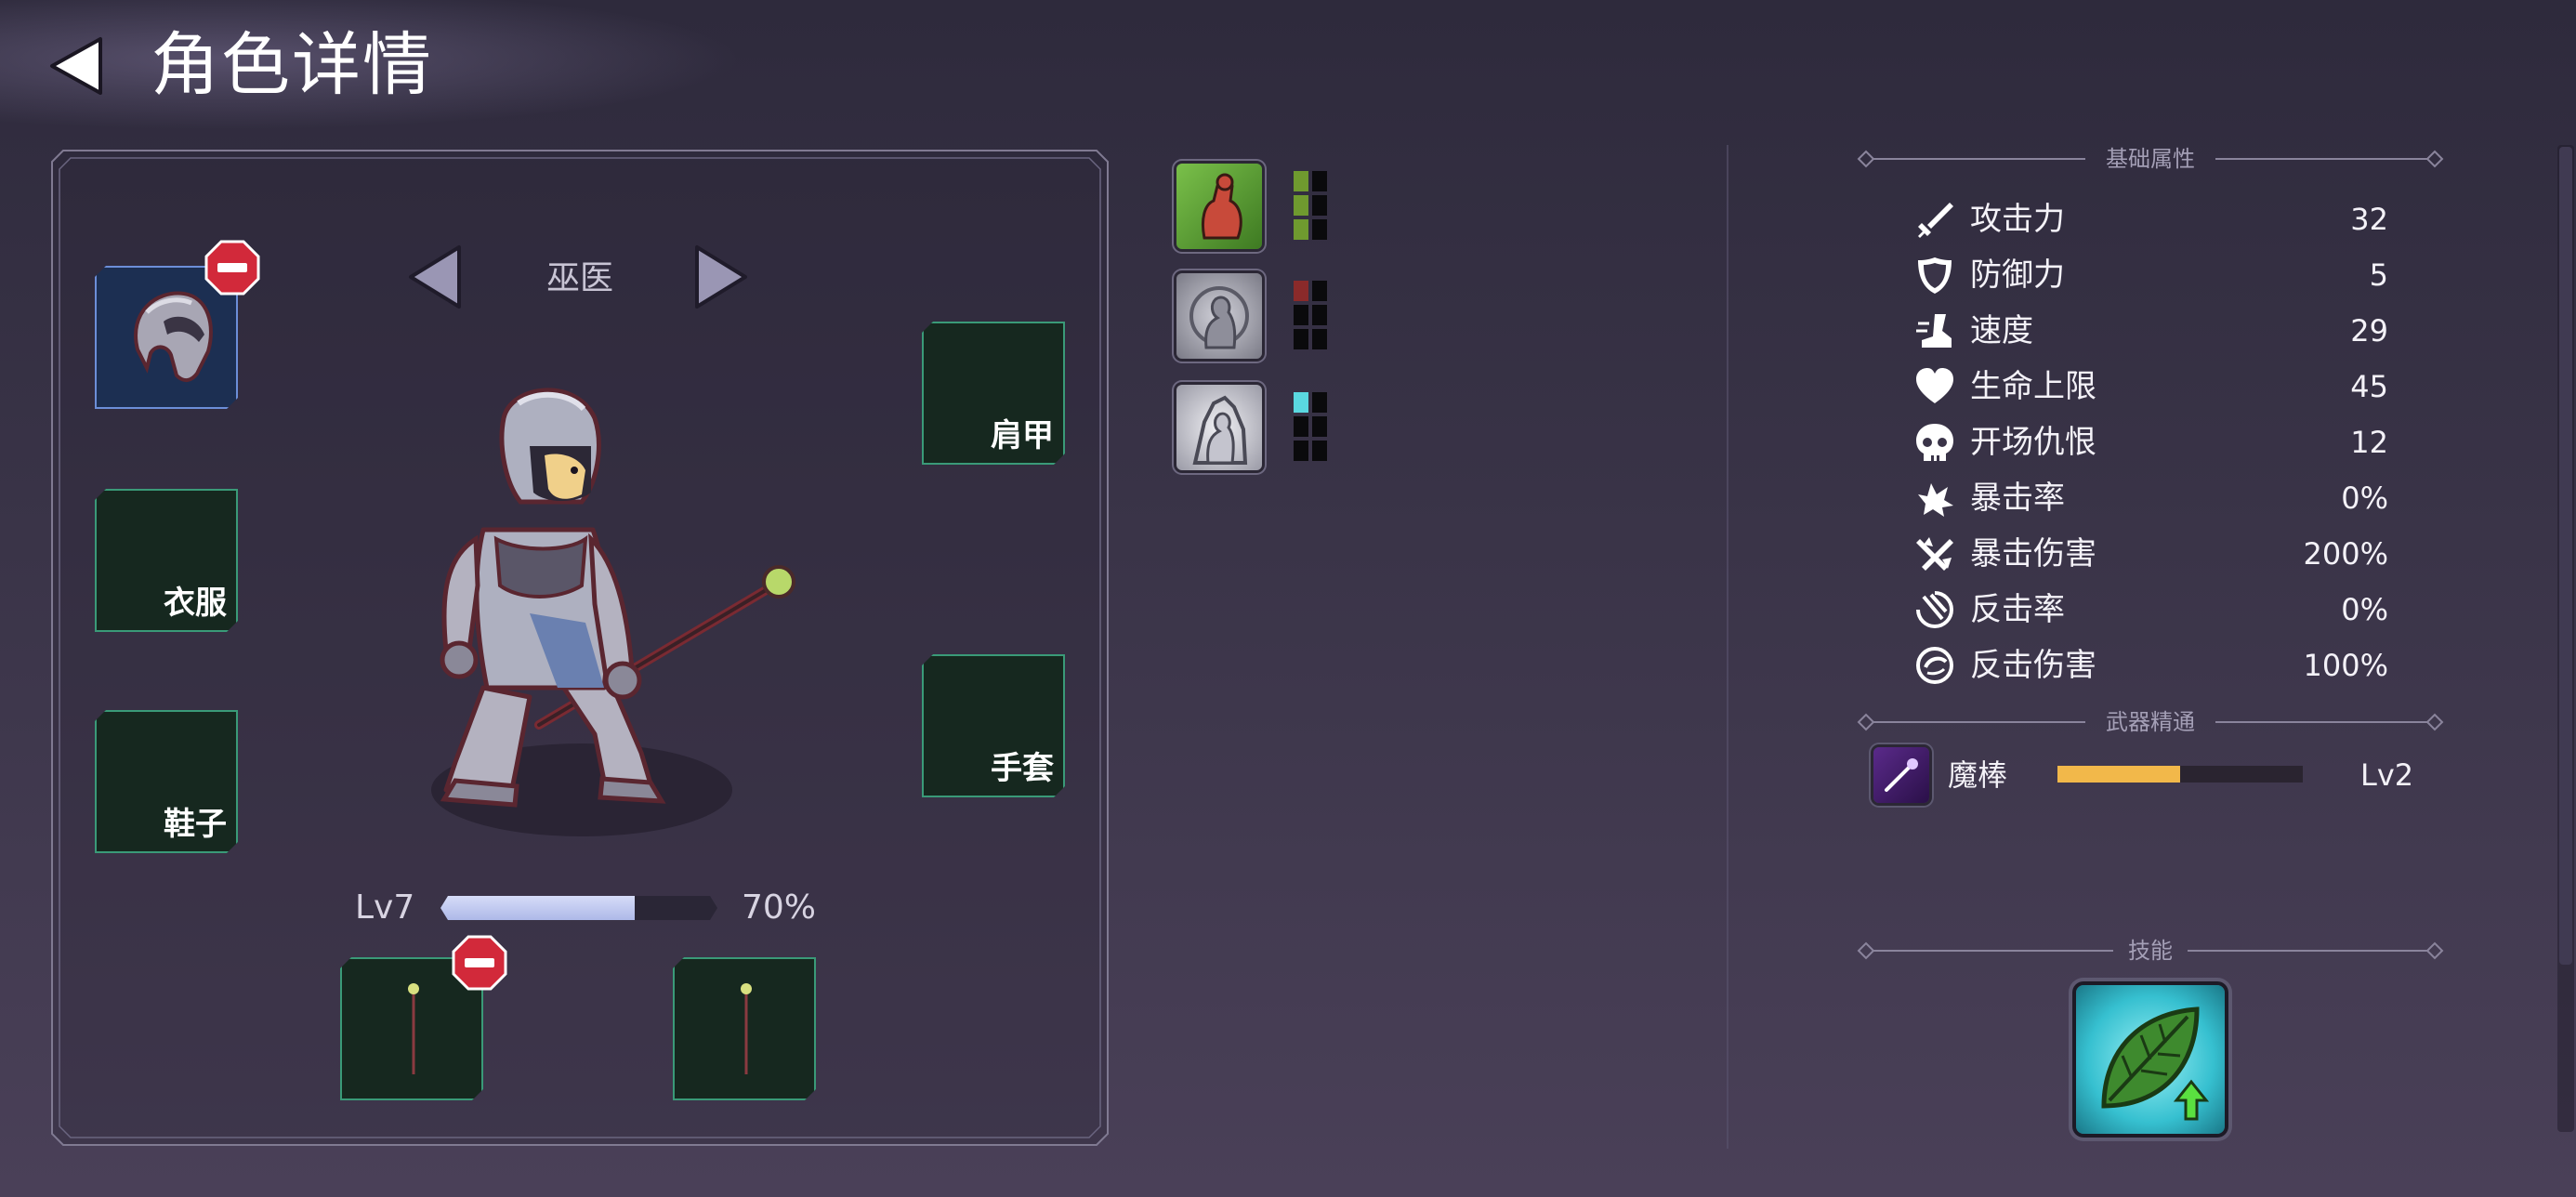  I want to click on stat-label: 反击伤害, so click(2033, 665).